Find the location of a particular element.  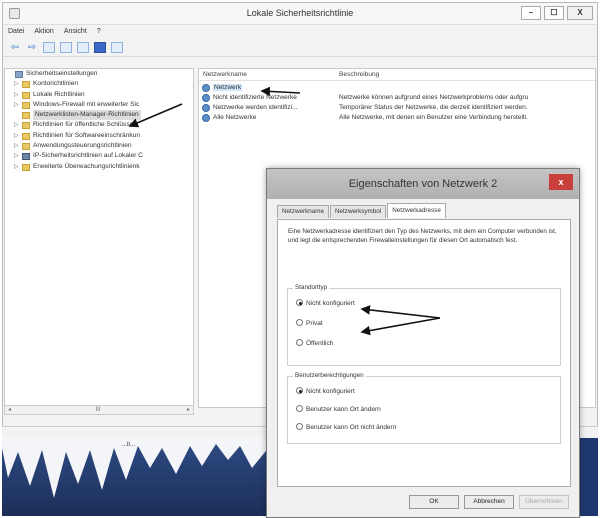

export-list-icon is located at coordinates (83, 47).